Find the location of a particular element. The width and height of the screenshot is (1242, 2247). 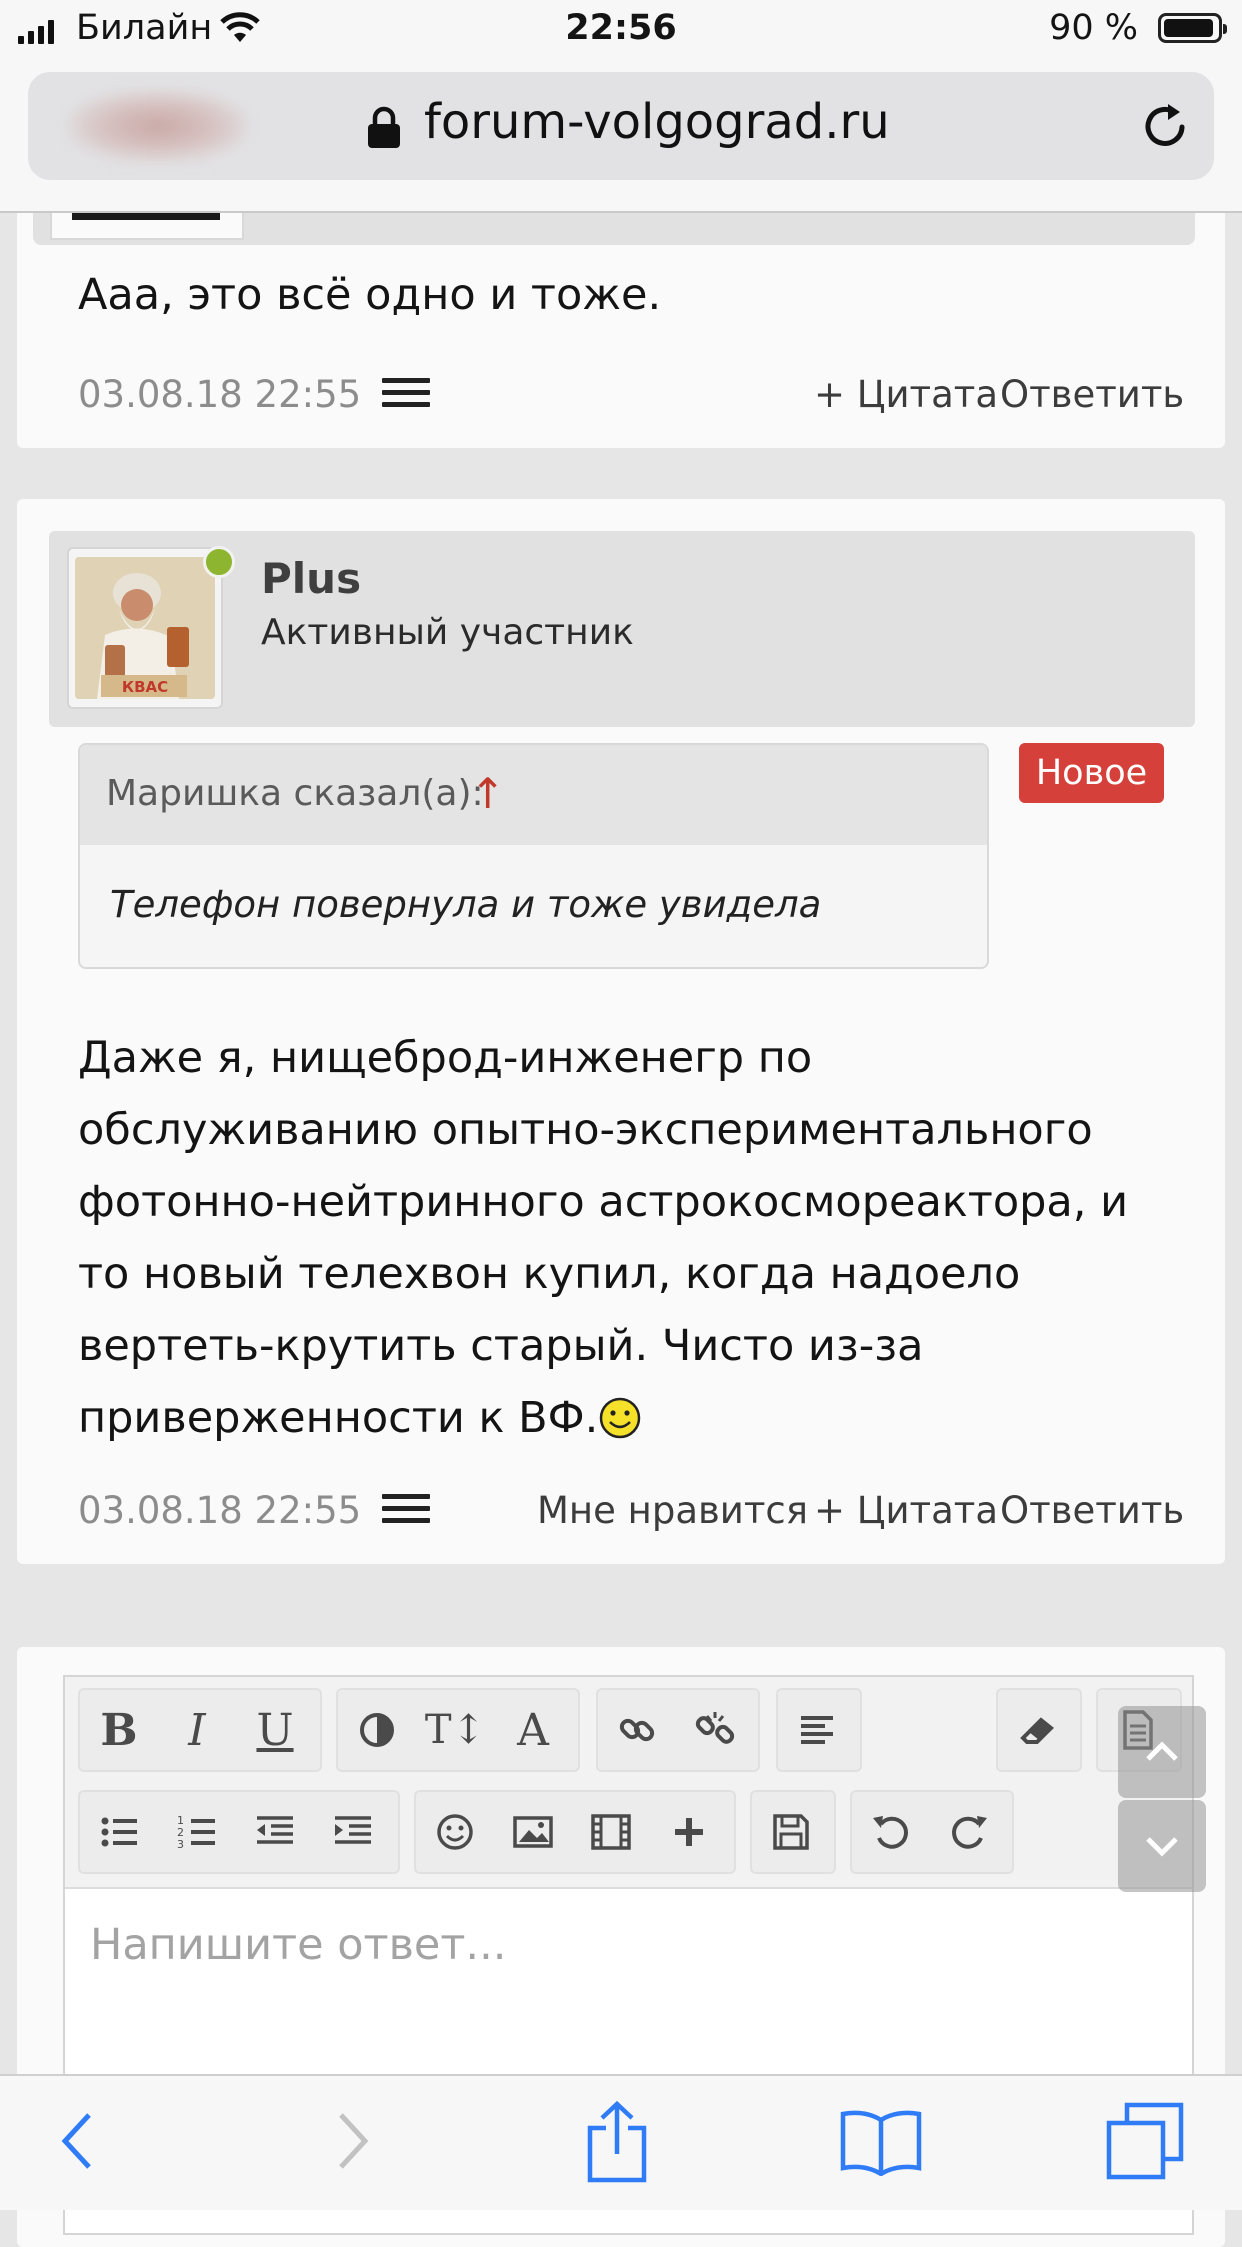

undo-icon is located at coordinates (891, 1832).